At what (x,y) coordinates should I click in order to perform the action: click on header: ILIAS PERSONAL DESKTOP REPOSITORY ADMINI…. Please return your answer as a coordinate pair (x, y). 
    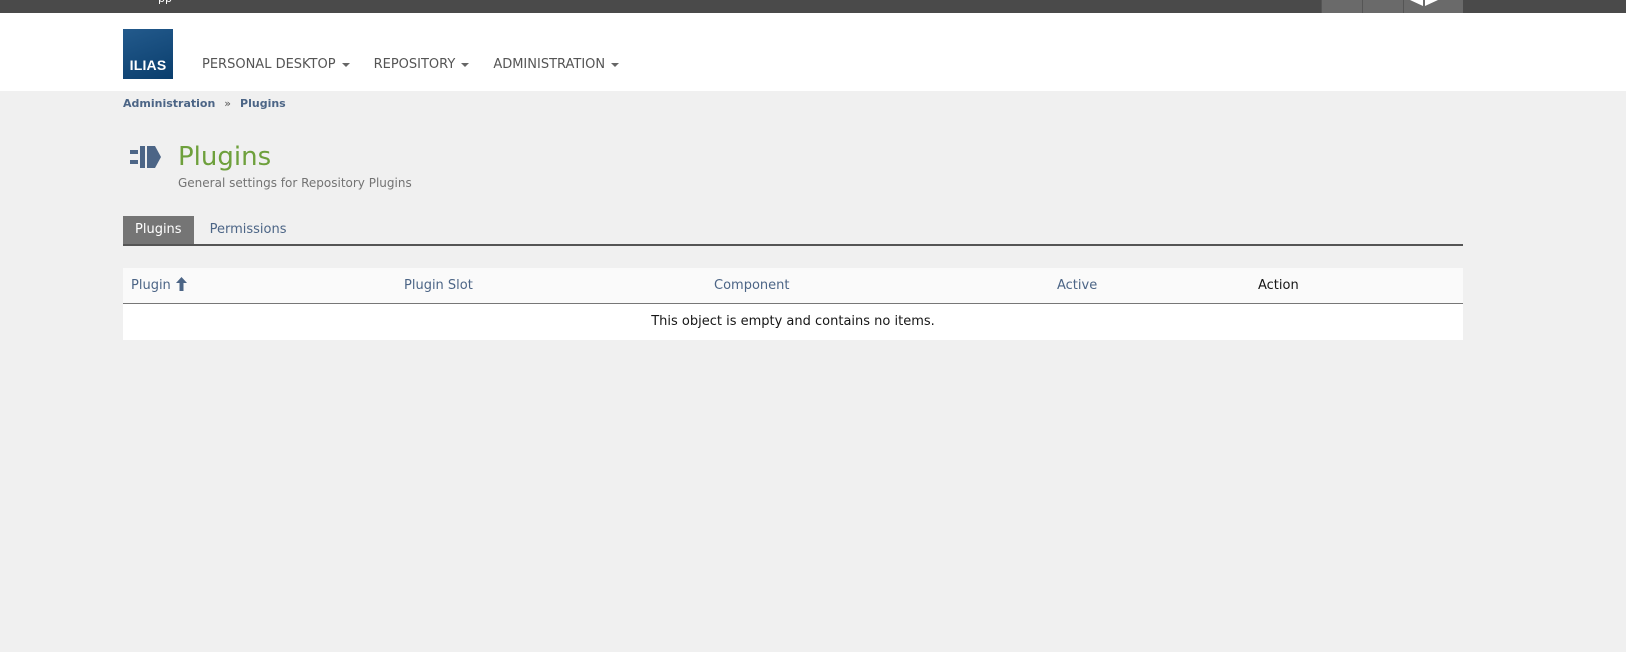
    Looking at the image, I should click on (813, 52).